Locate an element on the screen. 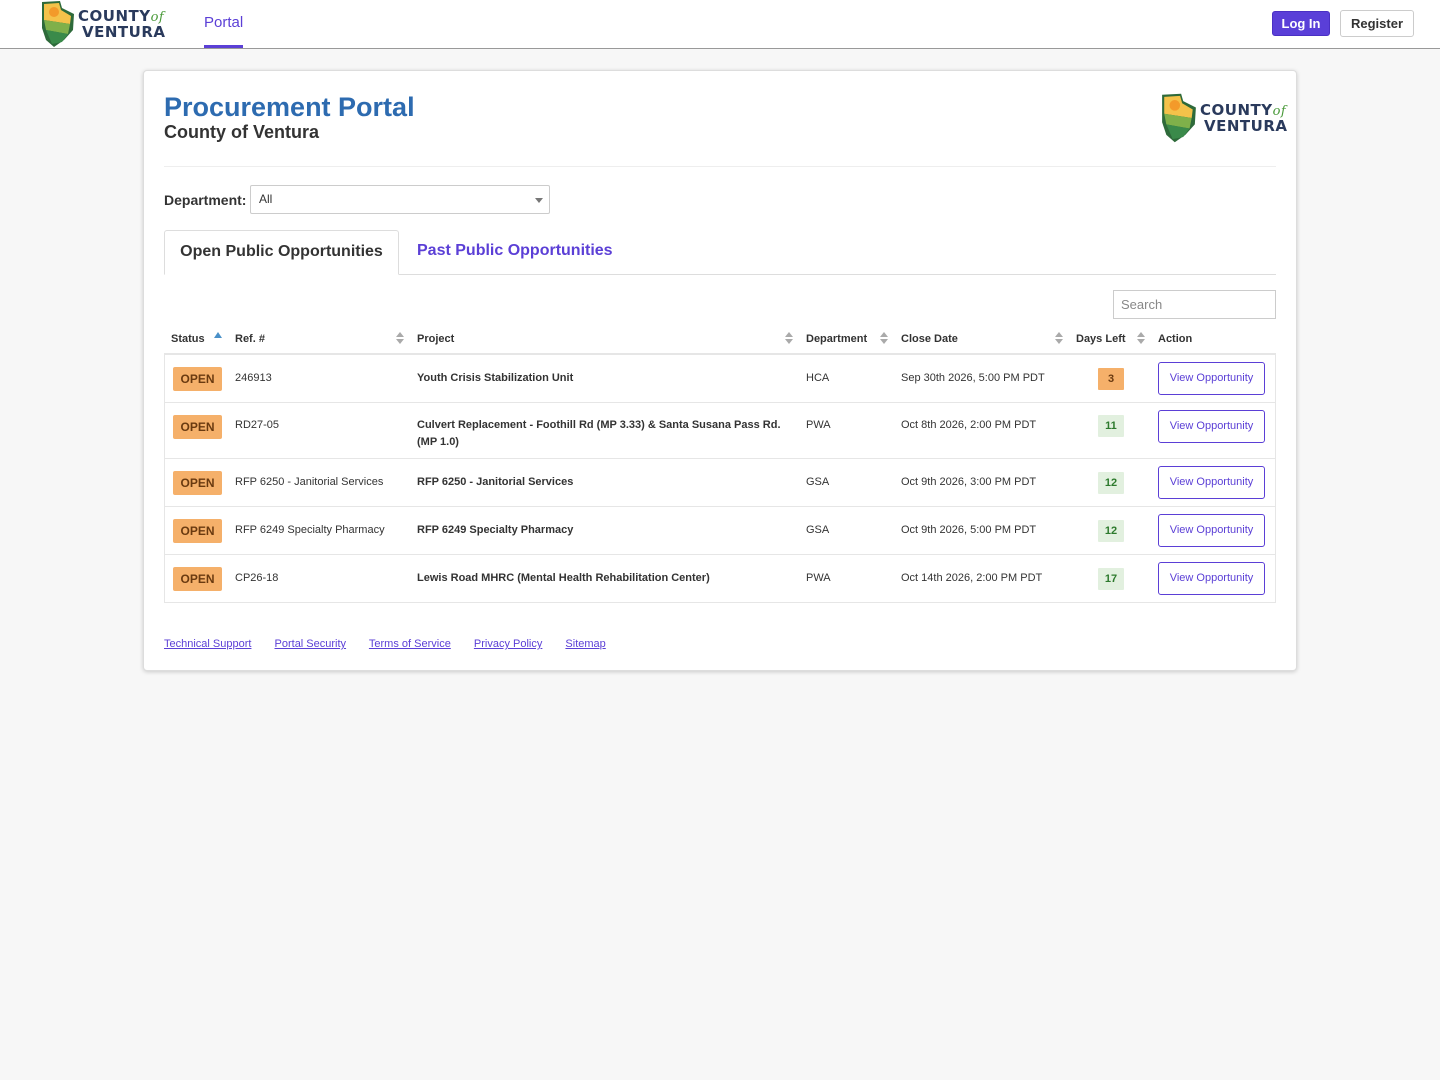 Image resolution: width=1440 pixels, height=1080 pixels. column-header-project: Project is located at coordinates (435, 339).